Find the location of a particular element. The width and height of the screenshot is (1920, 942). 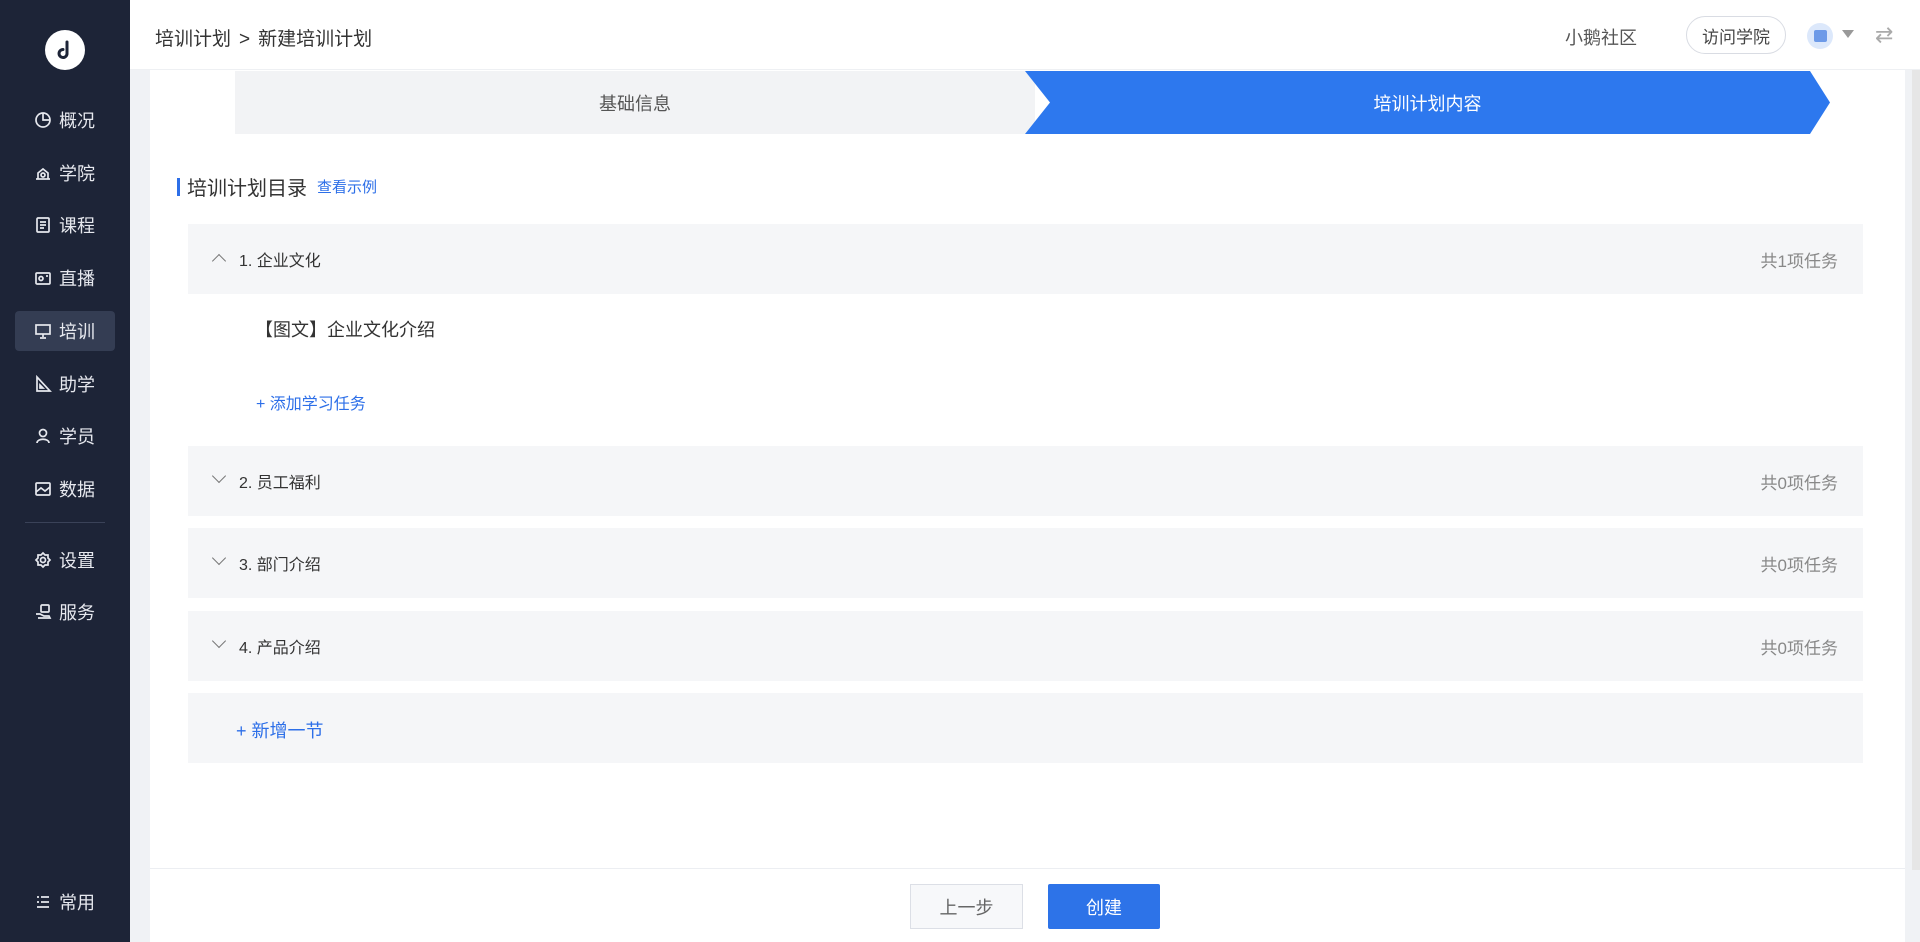

chapter-task-count: 共1项任务 is located at coordinates (1799, 261).